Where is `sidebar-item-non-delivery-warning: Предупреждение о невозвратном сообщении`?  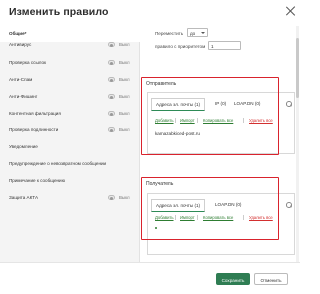
sidebar-item-non-delivery-warning: Предупреждение о невозвратном сообщении is located at coordinates (70, 164).